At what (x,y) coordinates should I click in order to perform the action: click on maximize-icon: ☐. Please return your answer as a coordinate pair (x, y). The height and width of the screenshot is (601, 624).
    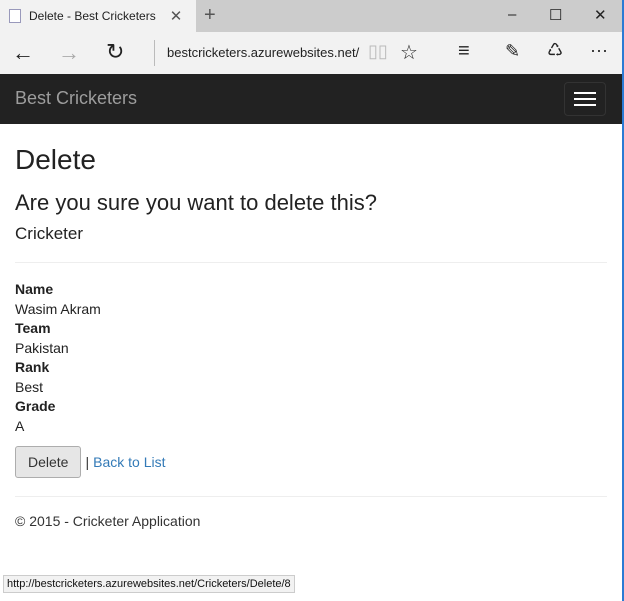
    Looking at the image, I should click on (555, 15).